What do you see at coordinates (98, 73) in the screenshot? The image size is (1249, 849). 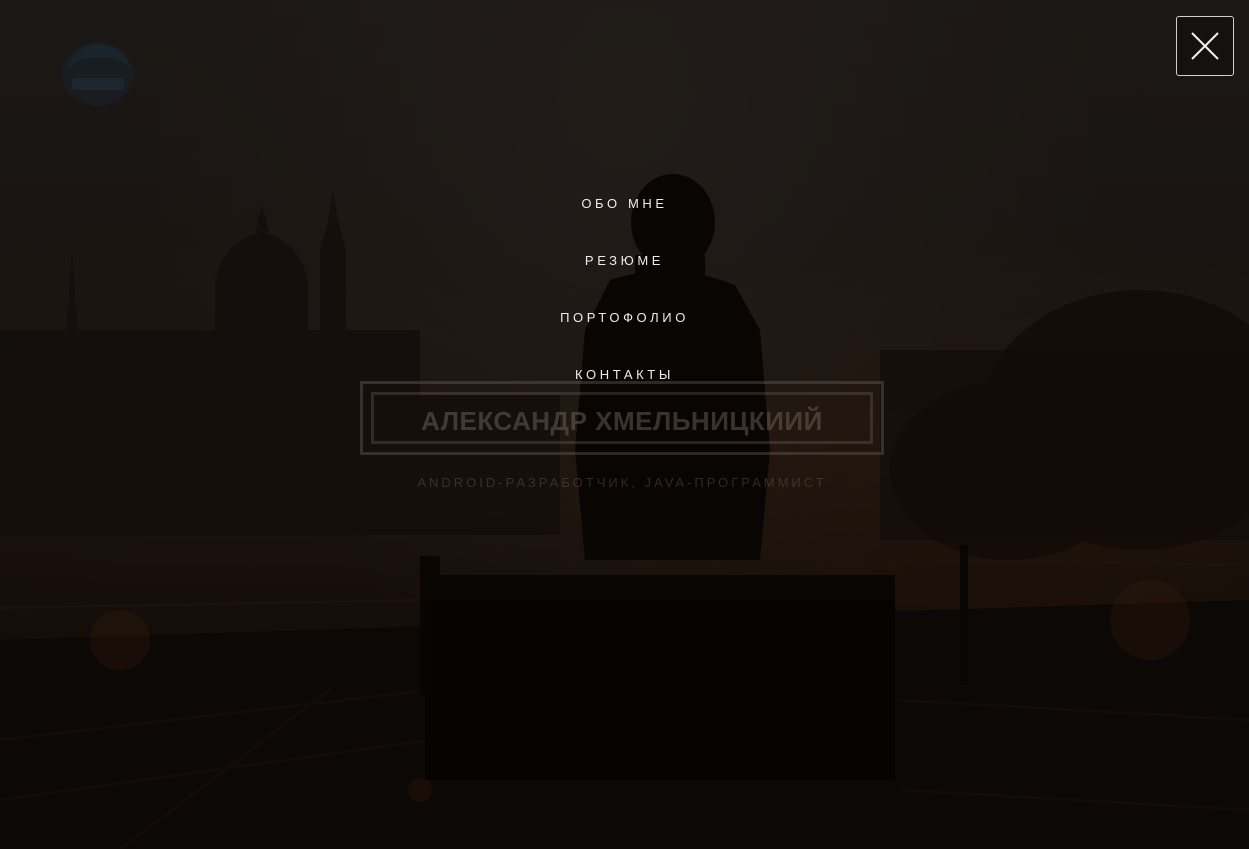 I see `logo-icon` at bounding box center [98, 73].